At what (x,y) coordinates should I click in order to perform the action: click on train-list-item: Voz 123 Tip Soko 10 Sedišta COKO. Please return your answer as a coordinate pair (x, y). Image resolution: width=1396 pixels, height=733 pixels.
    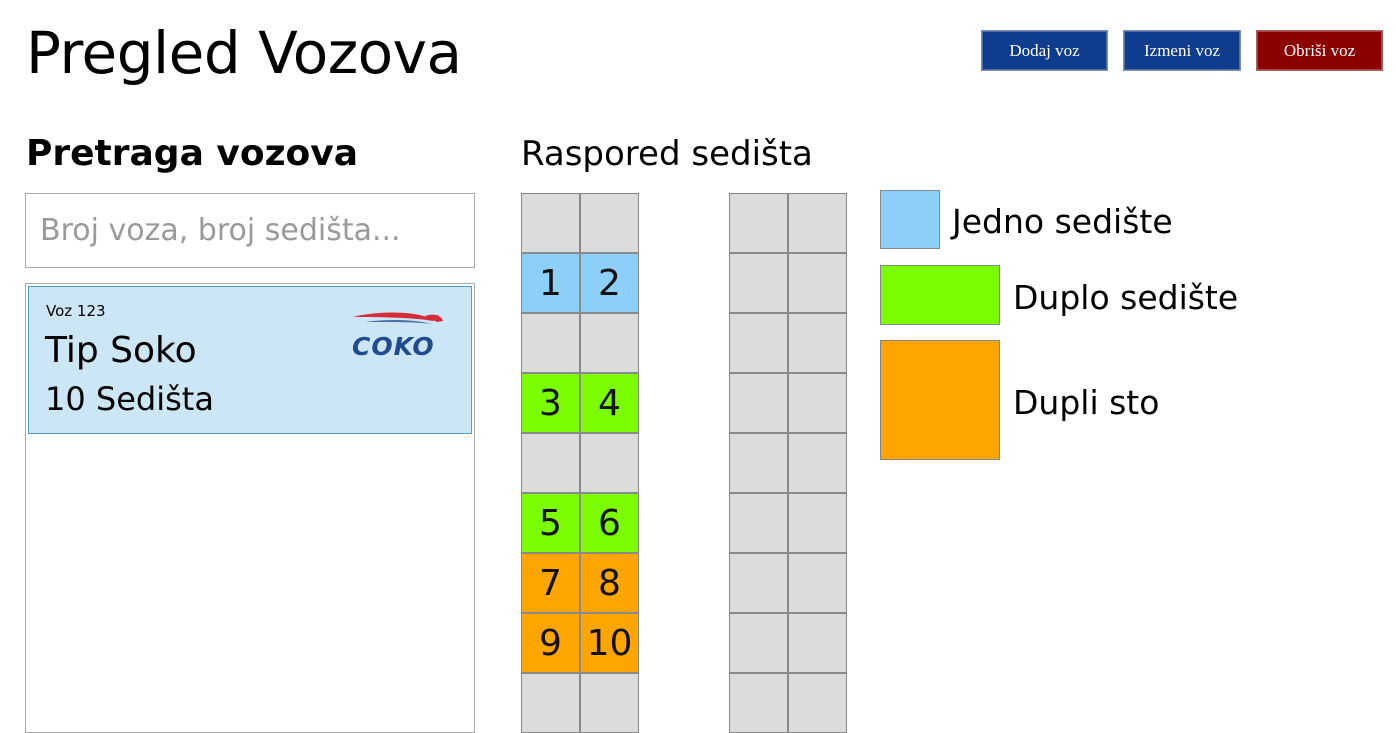
    Looking at the image, I should click on (250, 360).